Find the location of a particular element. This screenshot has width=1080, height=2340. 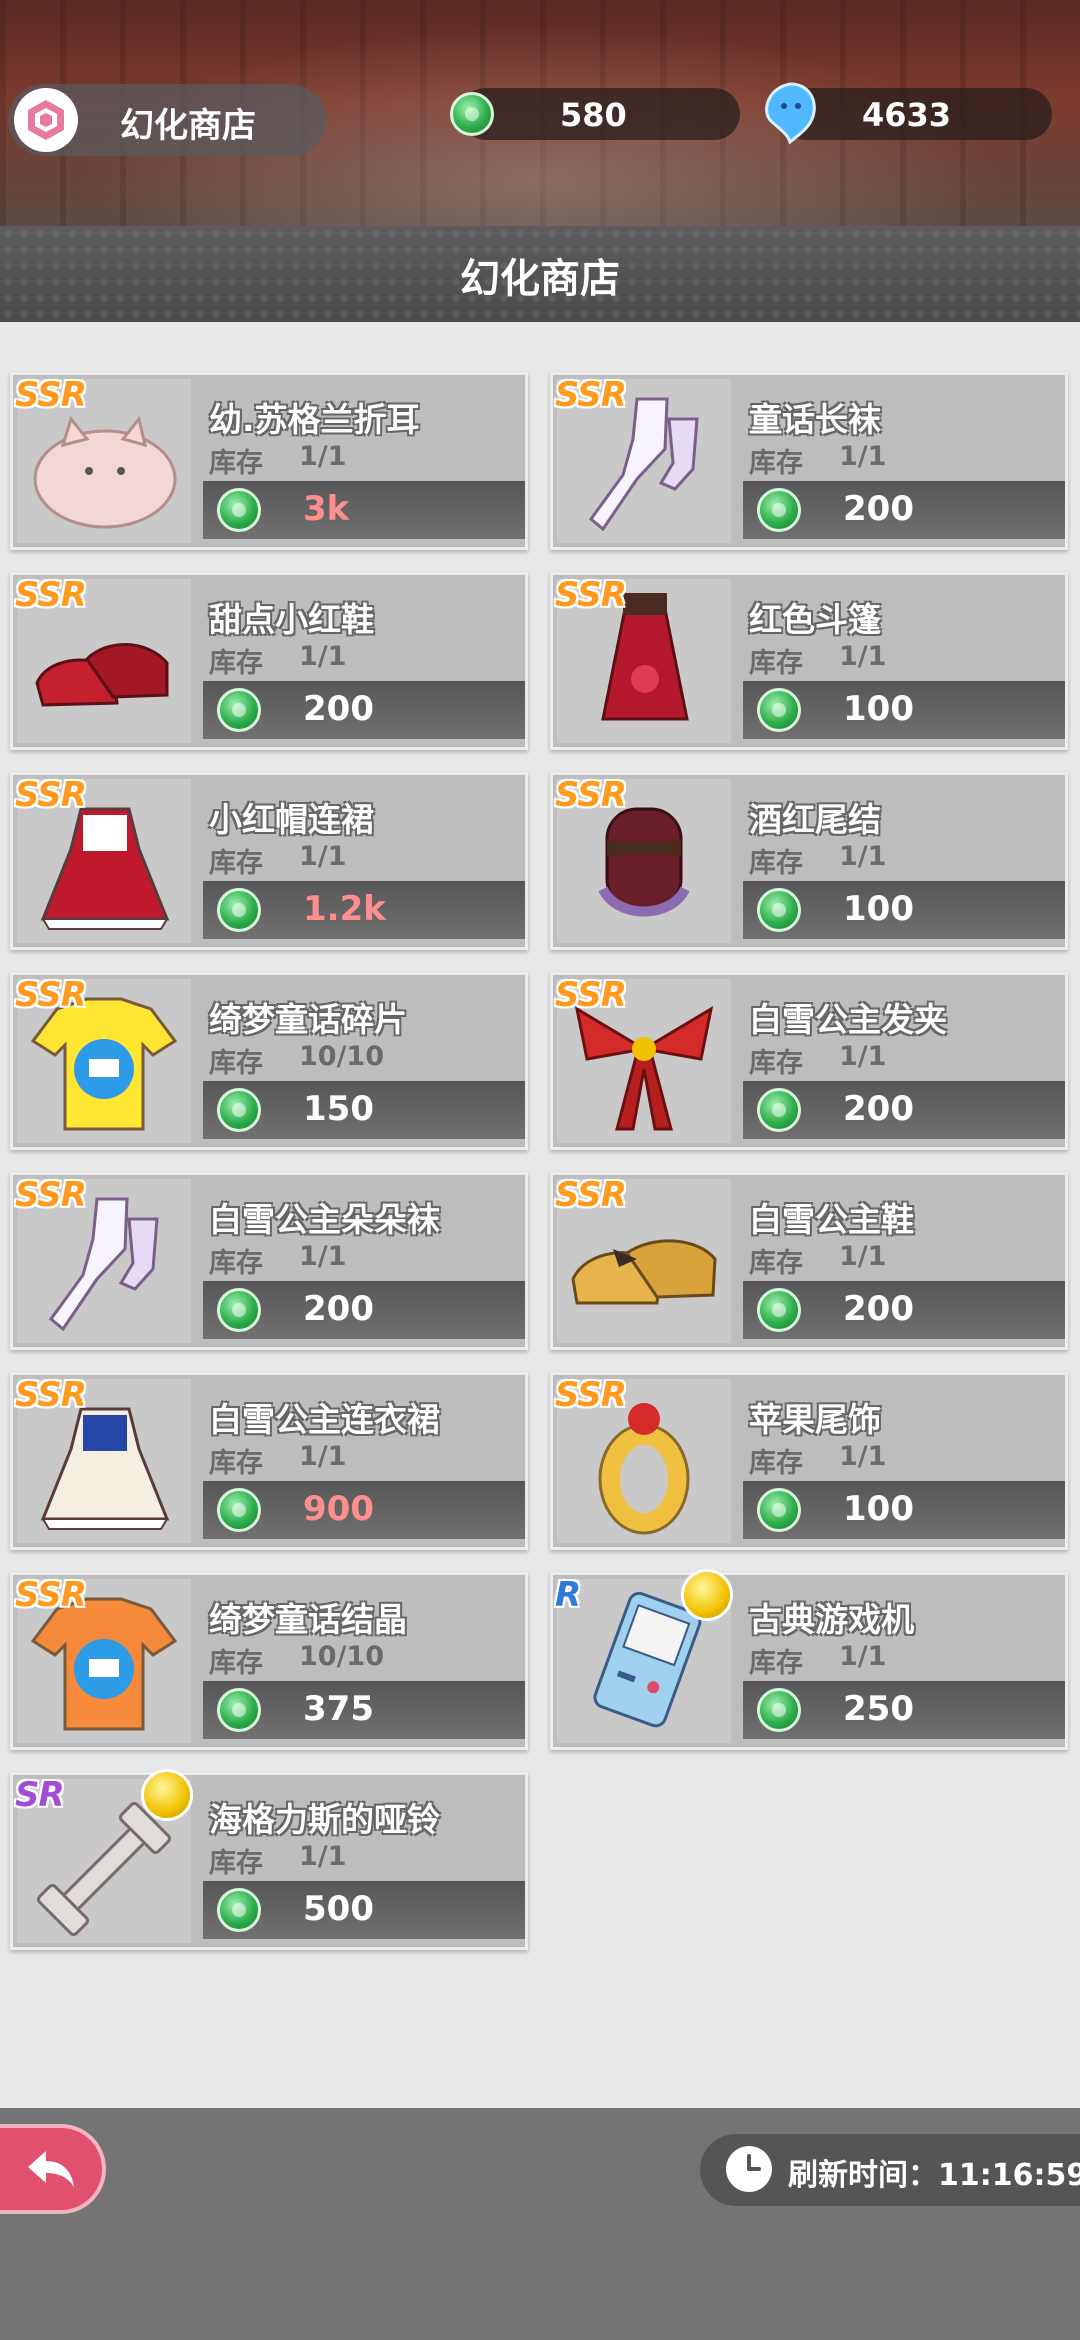

shop-item-card: SSR×5绮梦童话结晶库存10/10375 is located at coordinates (269, 1661).